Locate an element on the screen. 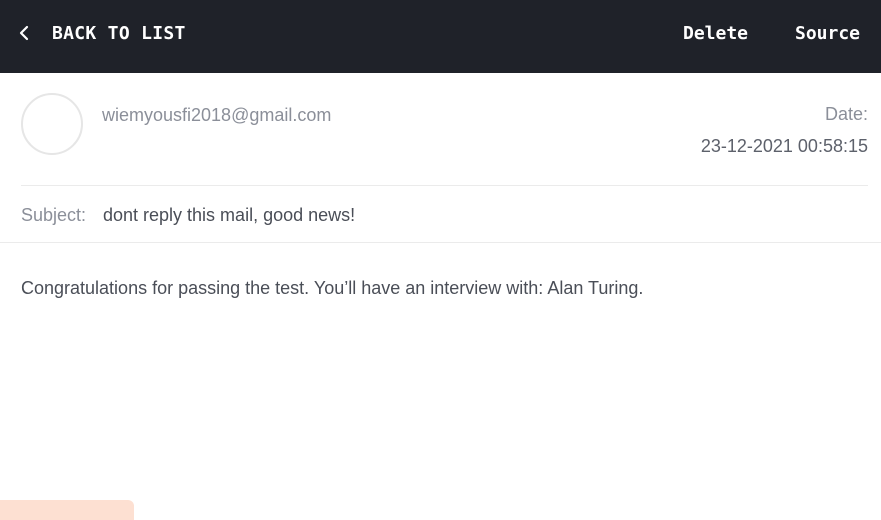  back-to-list-label: BACK TO LIST is located at coordinates (119, 33).